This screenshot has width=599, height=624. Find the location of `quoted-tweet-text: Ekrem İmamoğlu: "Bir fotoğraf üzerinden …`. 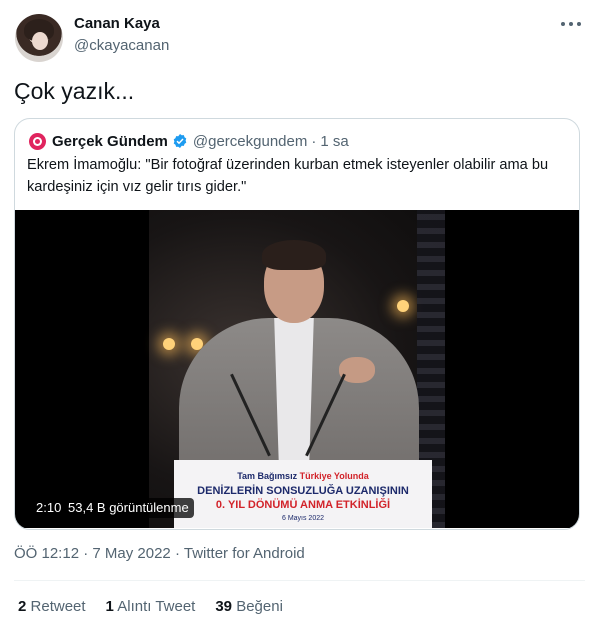

quoted-tweet-text: Ekrem İmamoğlu: "Bir fotoğraf üzerinden … is located at coordinates (288, 176).